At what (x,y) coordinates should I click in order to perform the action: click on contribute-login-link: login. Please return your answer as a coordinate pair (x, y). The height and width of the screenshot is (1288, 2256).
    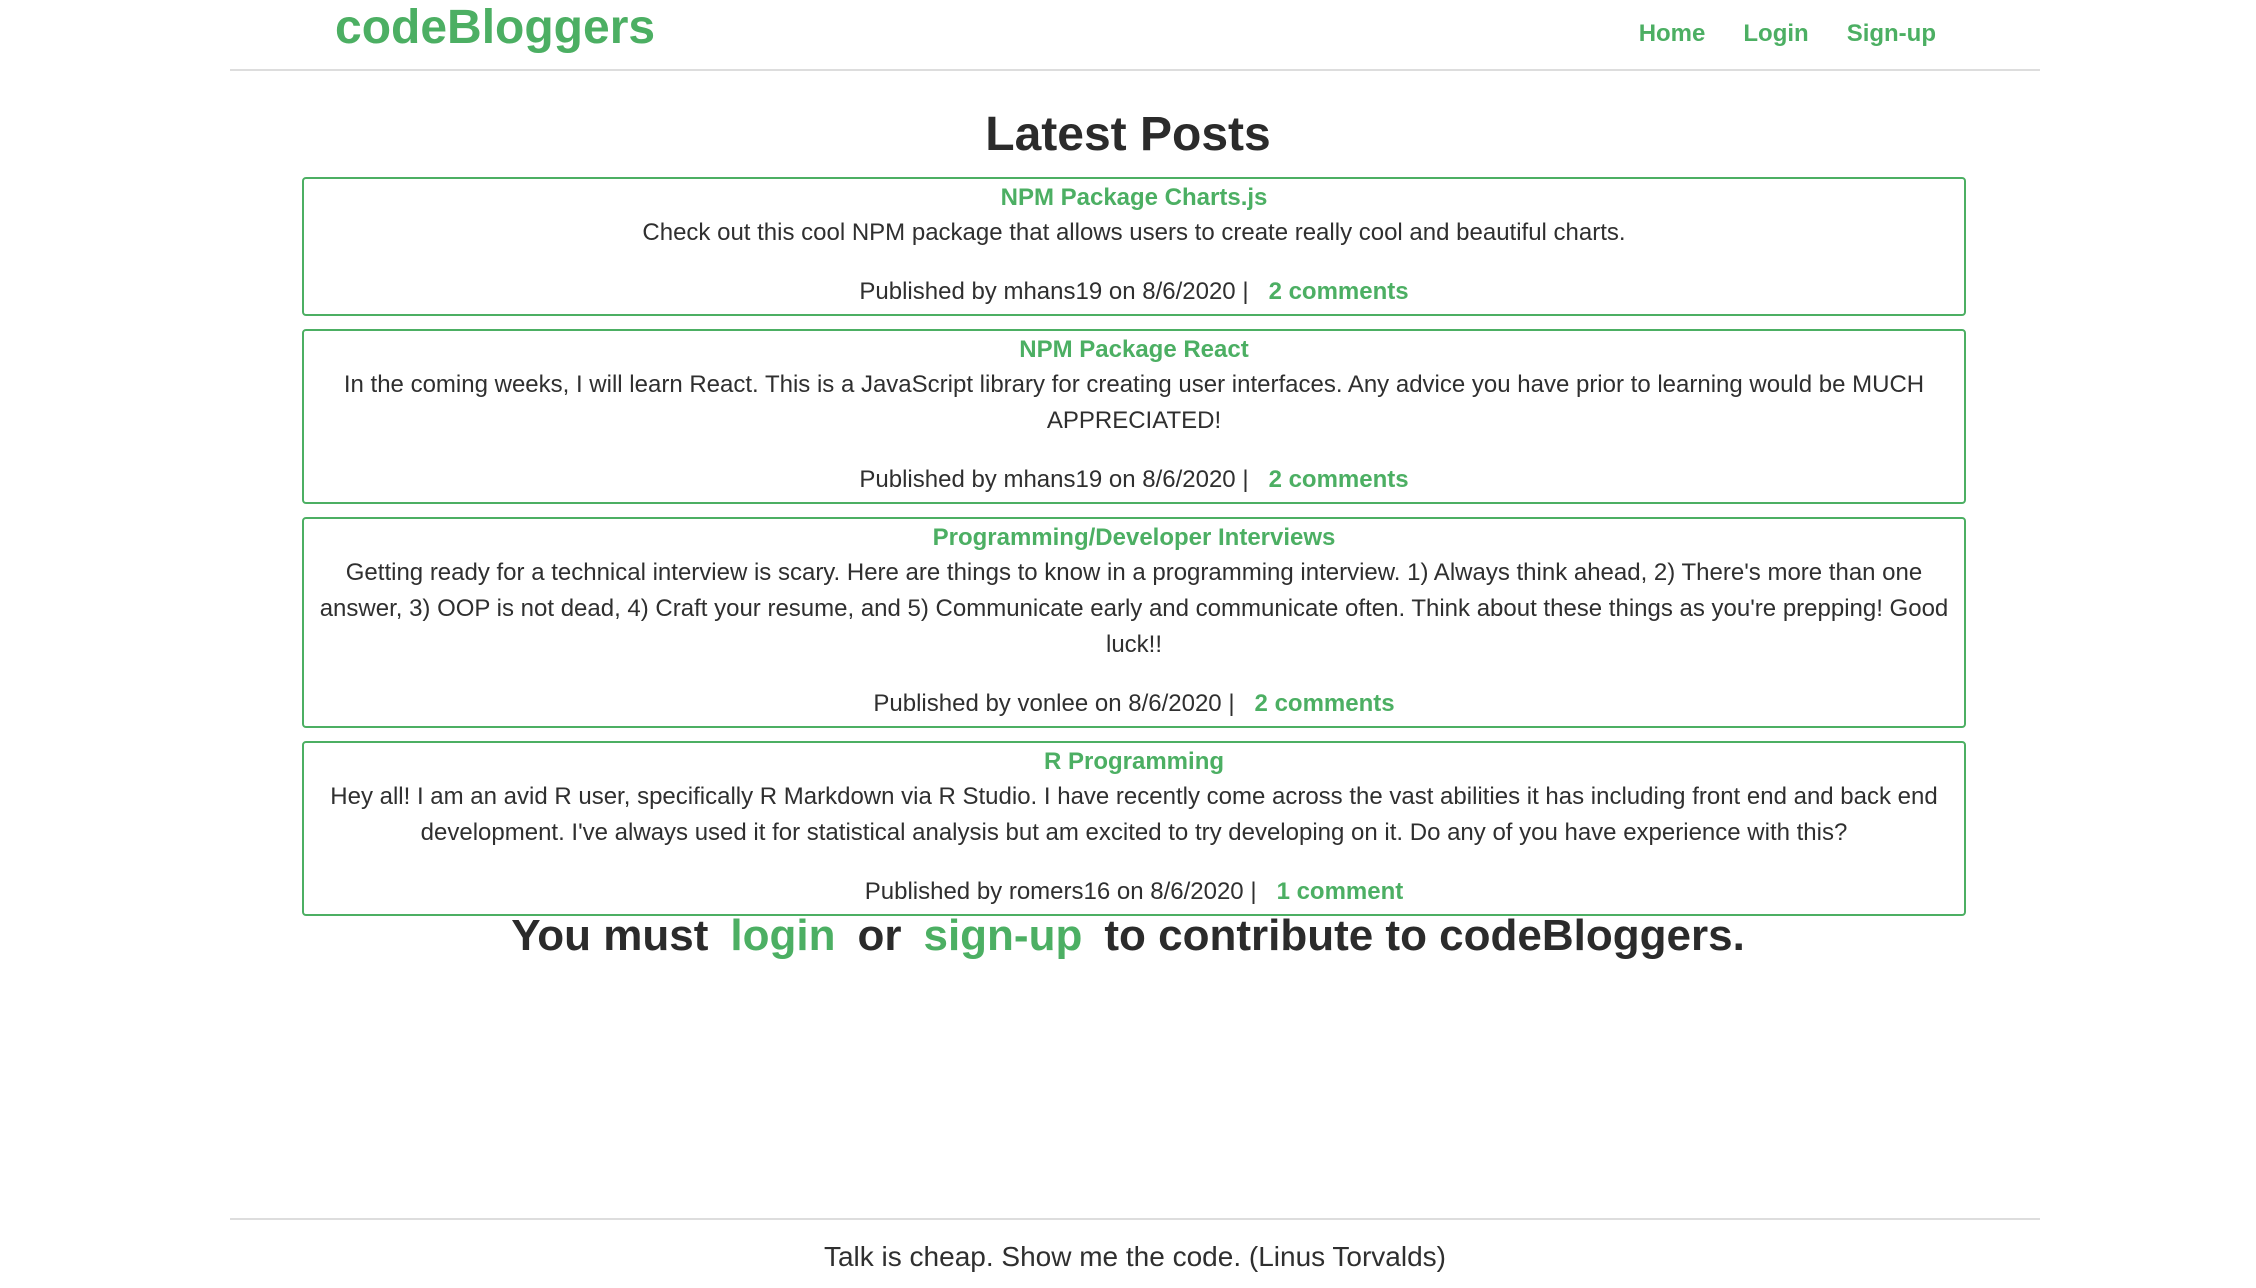
    Looking at the image, I should click on (782, 935).